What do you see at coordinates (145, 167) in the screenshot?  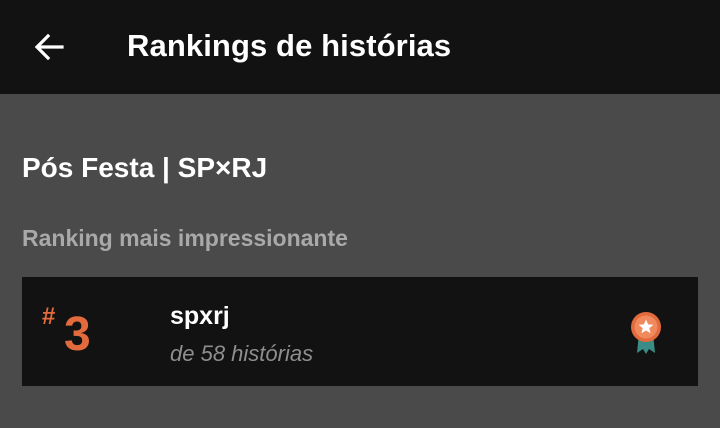 I see `story-title: Pós Festa | SP×RJ` at bounding box center [145, 167].